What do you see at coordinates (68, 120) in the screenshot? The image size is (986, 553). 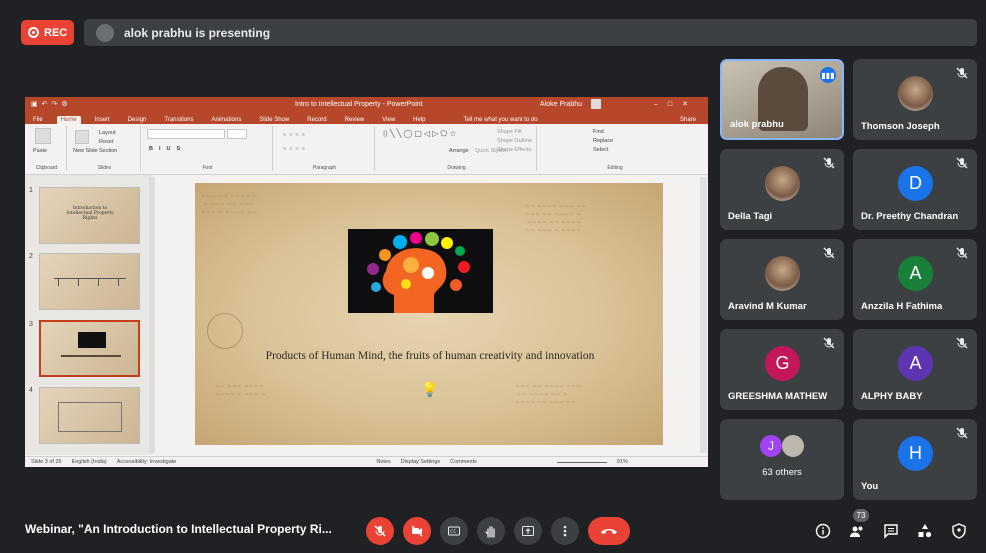 I see `ribbon-tab-home: Home` at bounding box center [68, 120].